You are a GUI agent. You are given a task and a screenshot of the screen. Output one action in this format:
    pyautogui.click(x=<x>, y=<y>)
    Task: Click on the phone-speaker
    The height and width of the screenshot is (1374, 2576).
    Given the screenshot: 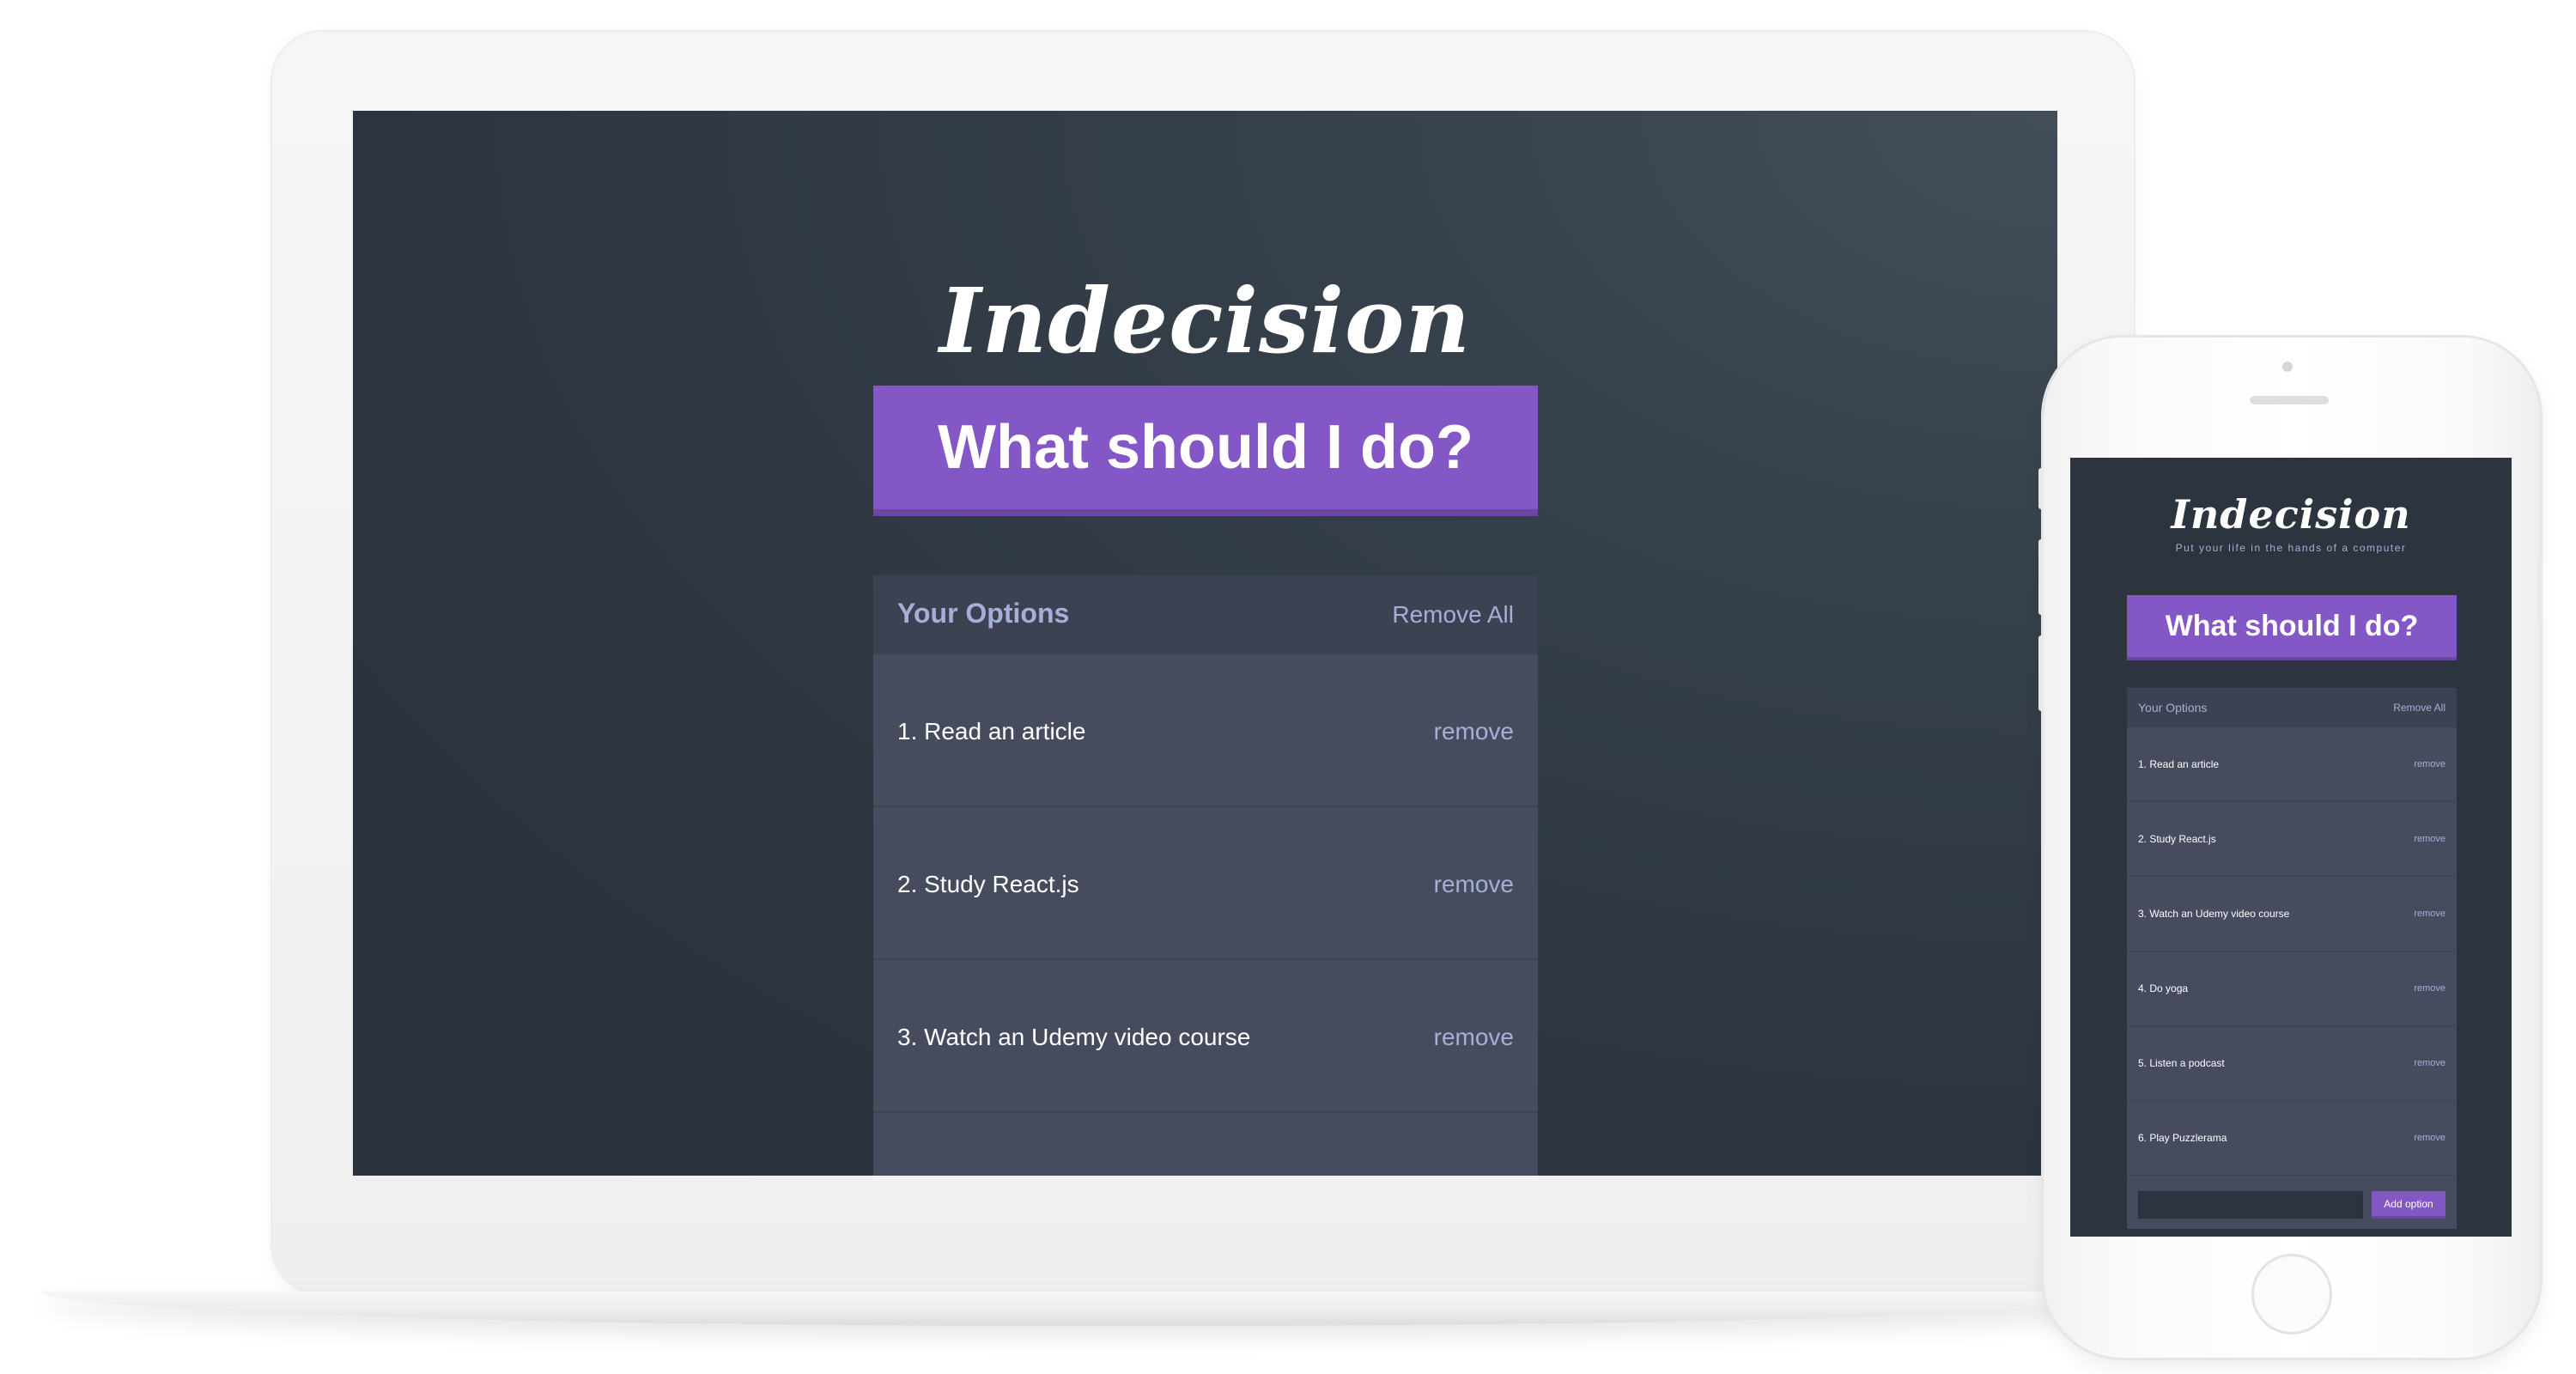 What is the action you would take?
    pyautogui.click(x=2289, y=400)
    